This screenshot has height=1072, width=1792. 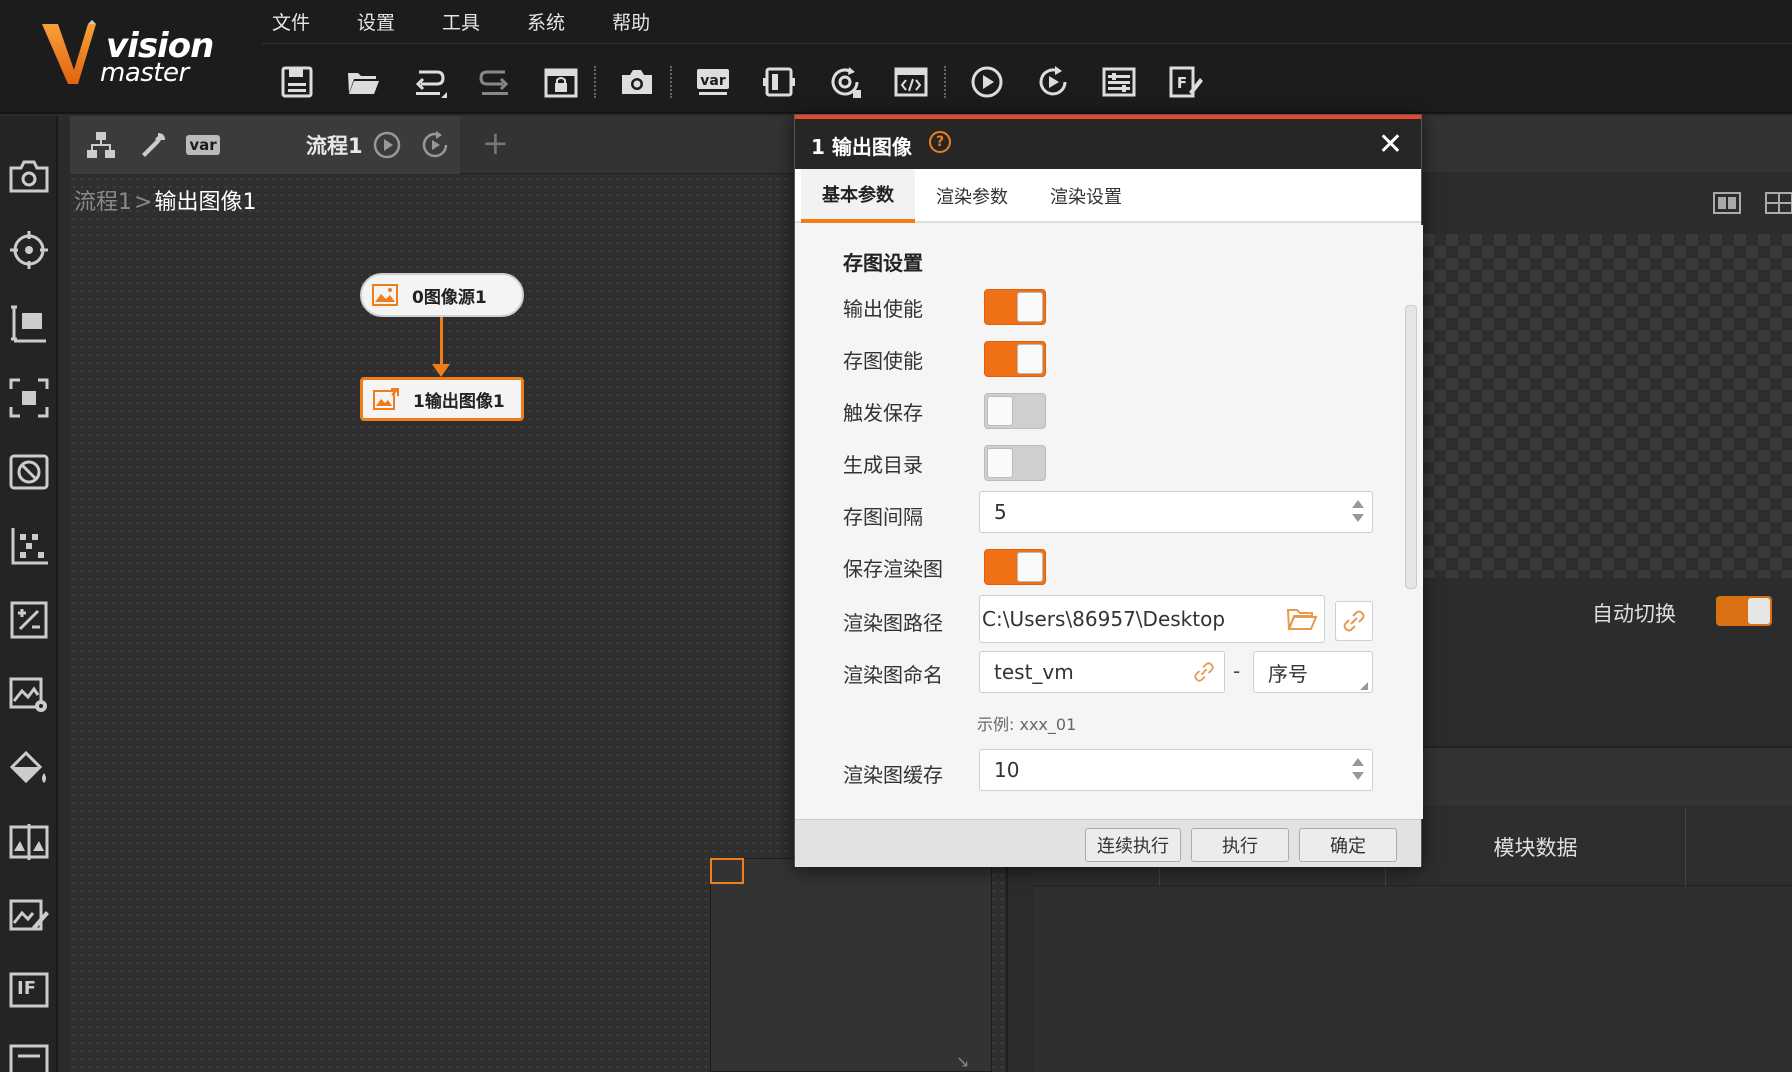 What do you see at coordinates (291, 21) in the screenshot?
I see `menu-file: 文件` at bounding box center [291, 21].